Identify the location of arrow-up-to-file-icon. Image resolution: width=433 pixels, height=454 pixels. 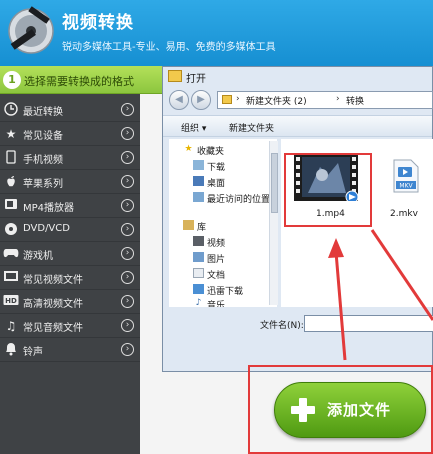
(337, 299).